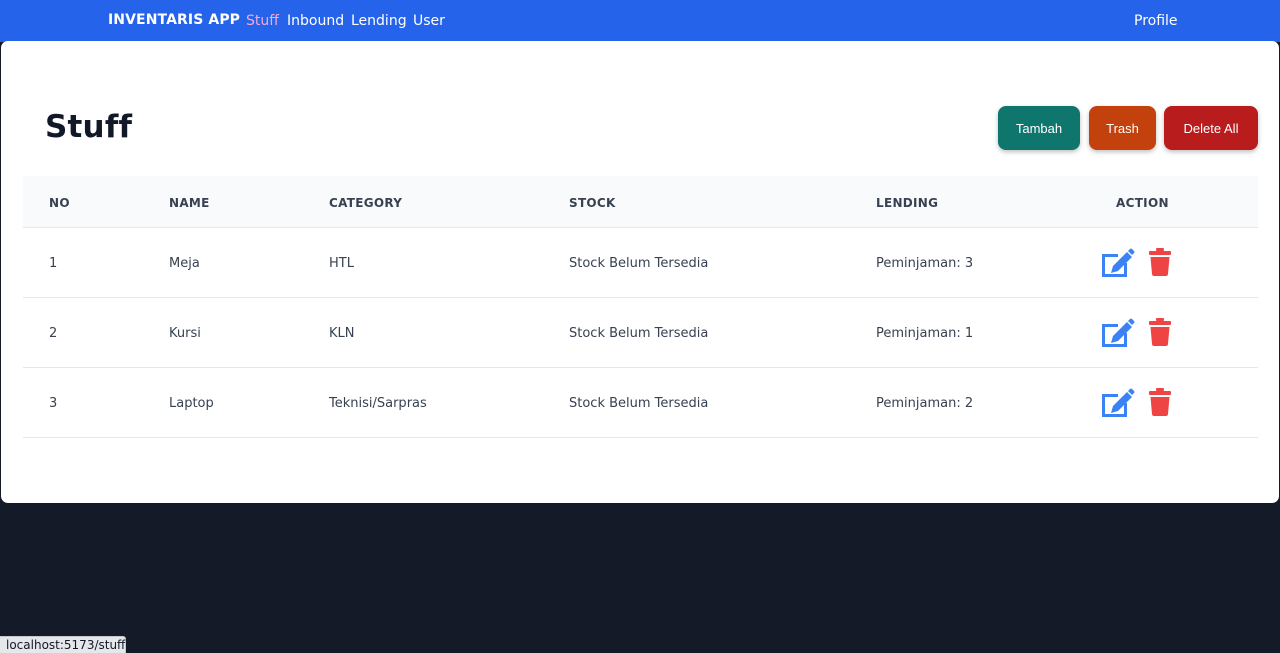 The image size is (1280, 653). Describe the element at coordinates (189, 203) in the screenshot. I see `column-header-name: NAME` at that location.